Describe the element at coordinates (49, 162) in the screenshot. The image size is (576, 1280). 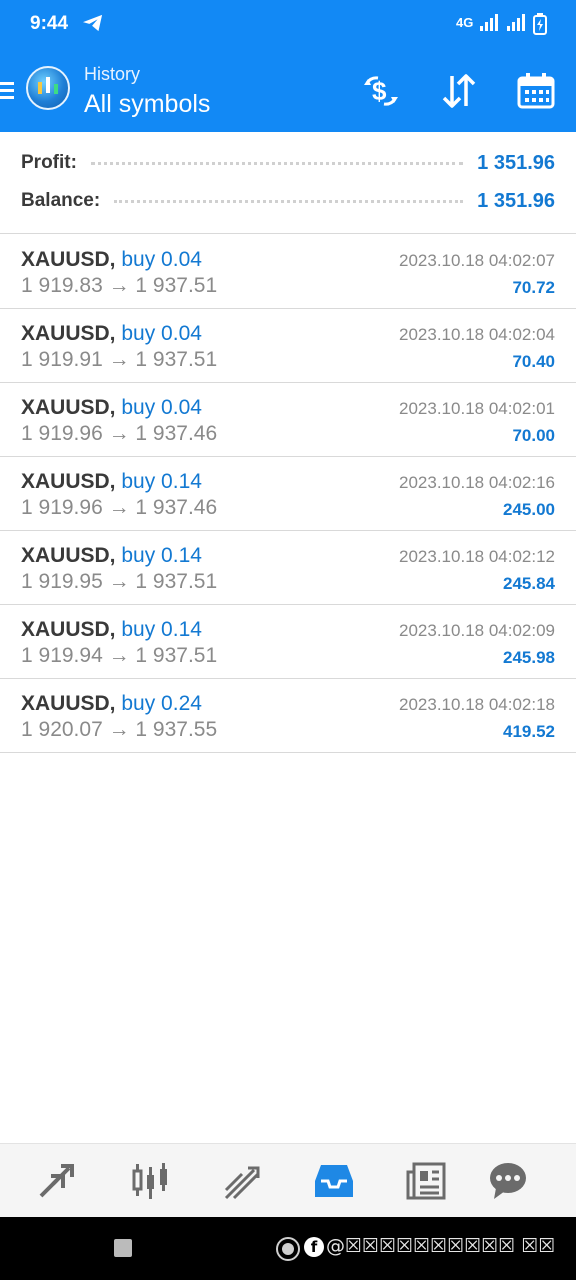
I see `profit-label: Profit:` at that location.